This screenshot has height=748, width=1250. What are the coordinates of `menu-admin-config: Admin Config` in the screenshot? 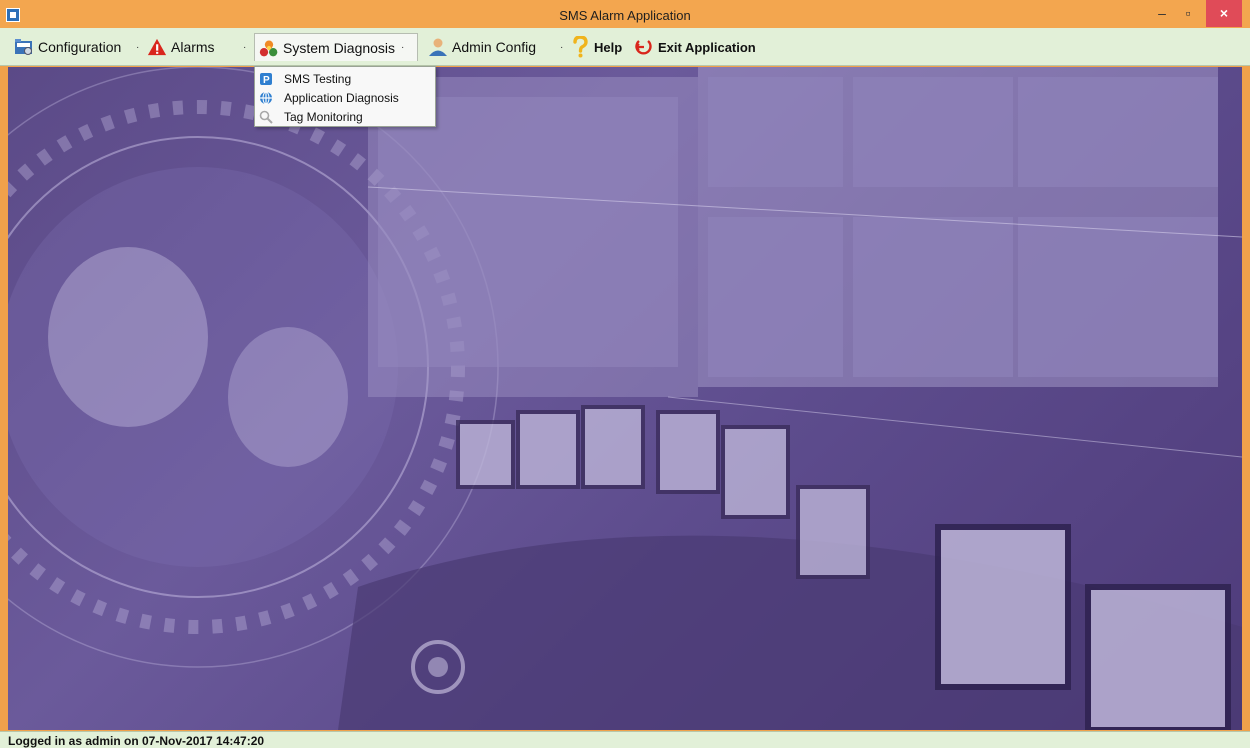 It's located at (482, 47).